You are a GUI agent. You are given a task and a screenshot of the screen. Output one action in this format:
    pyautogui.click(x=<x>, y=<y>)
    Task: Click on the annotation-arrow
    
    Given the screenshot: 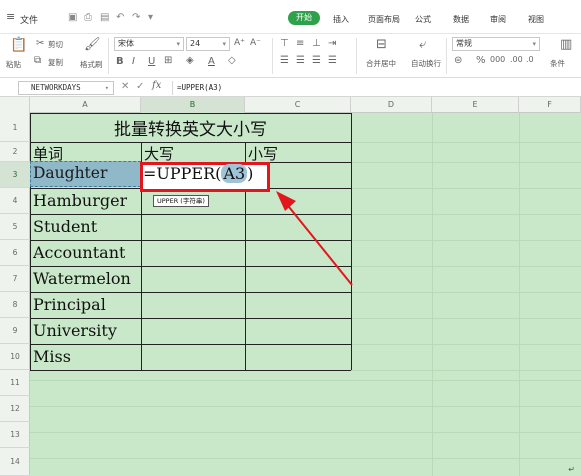 What is the action you would take?
    pyautogui.click(x=314, y=238)
    